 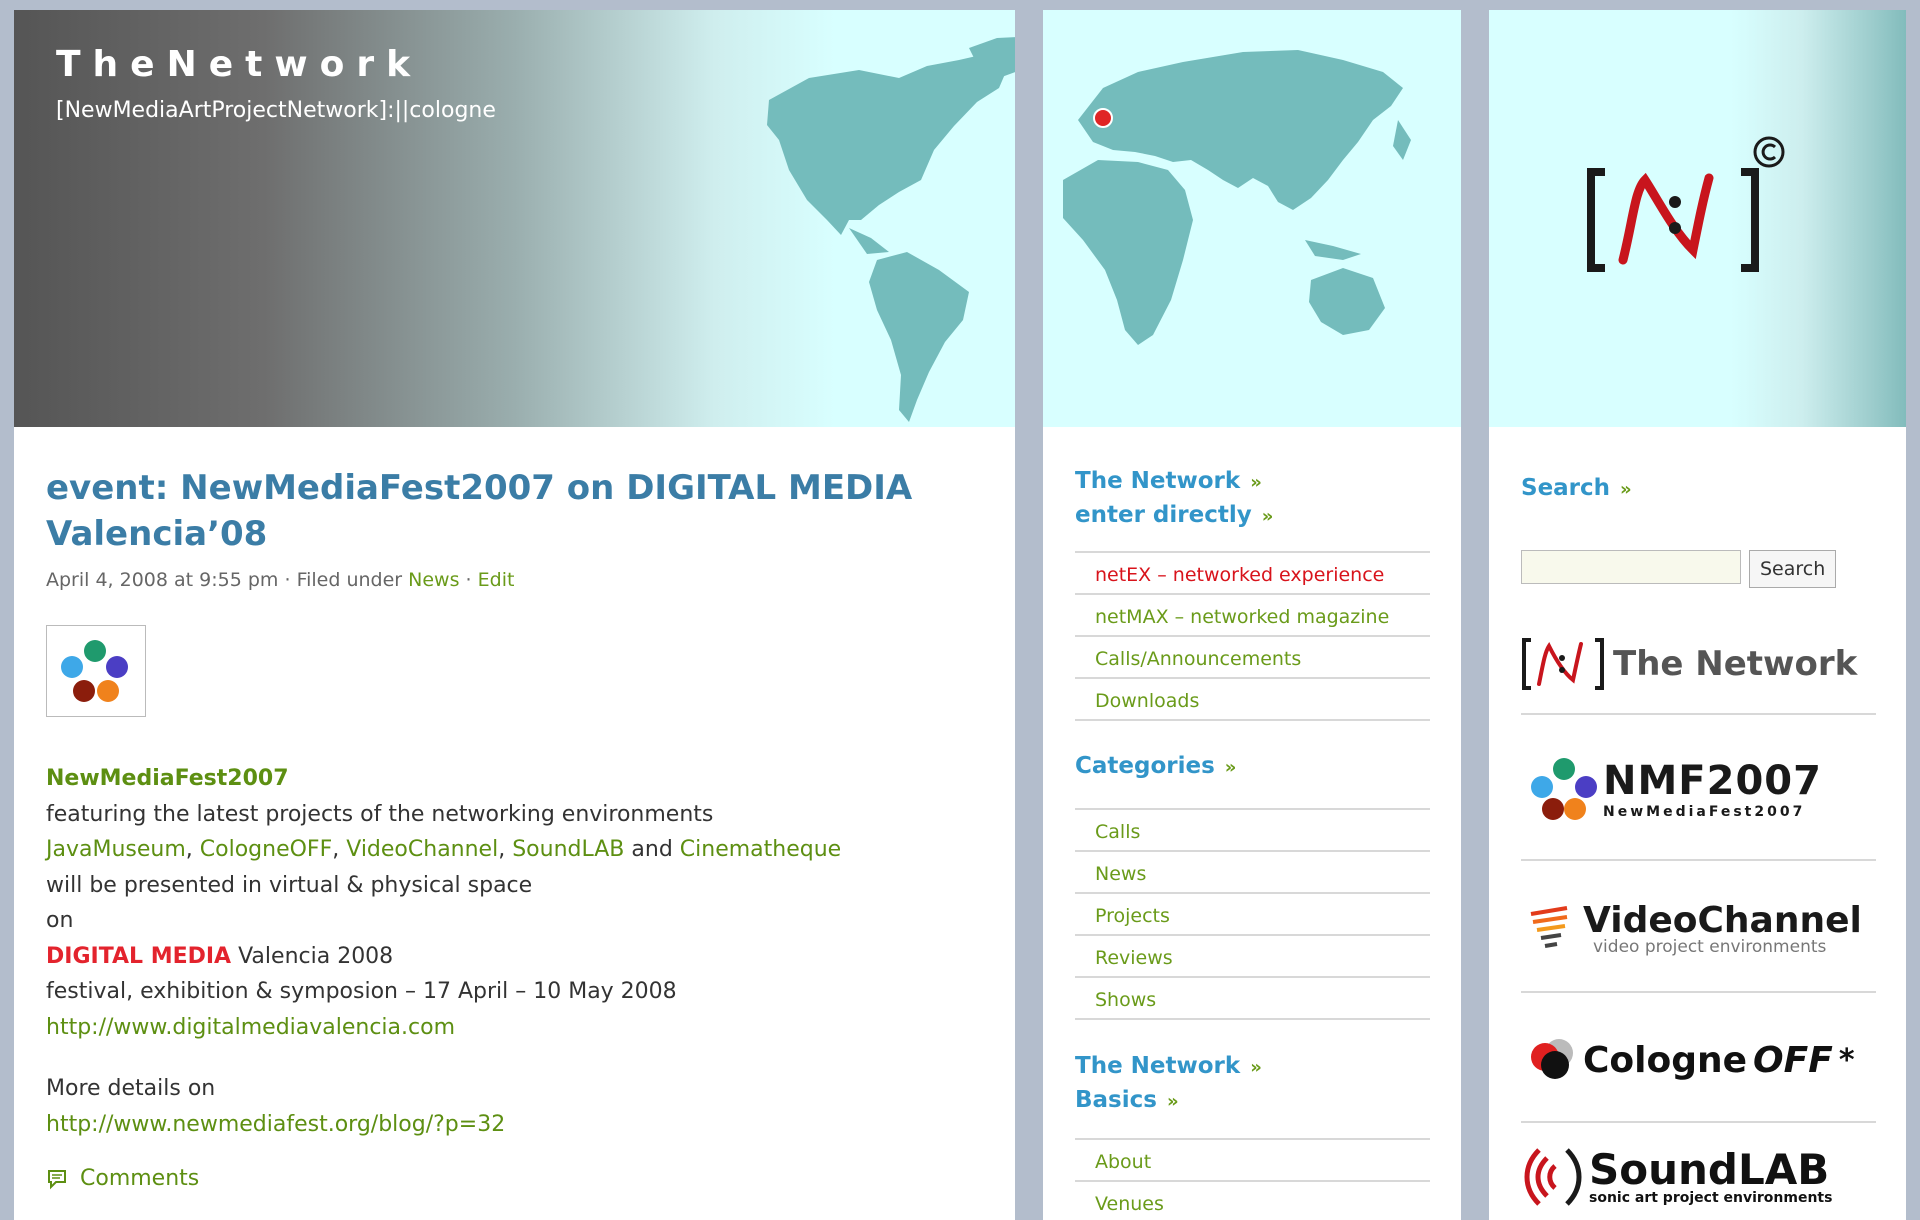 I want to click on category-projects: Projects, so click(x=1252, y=913).